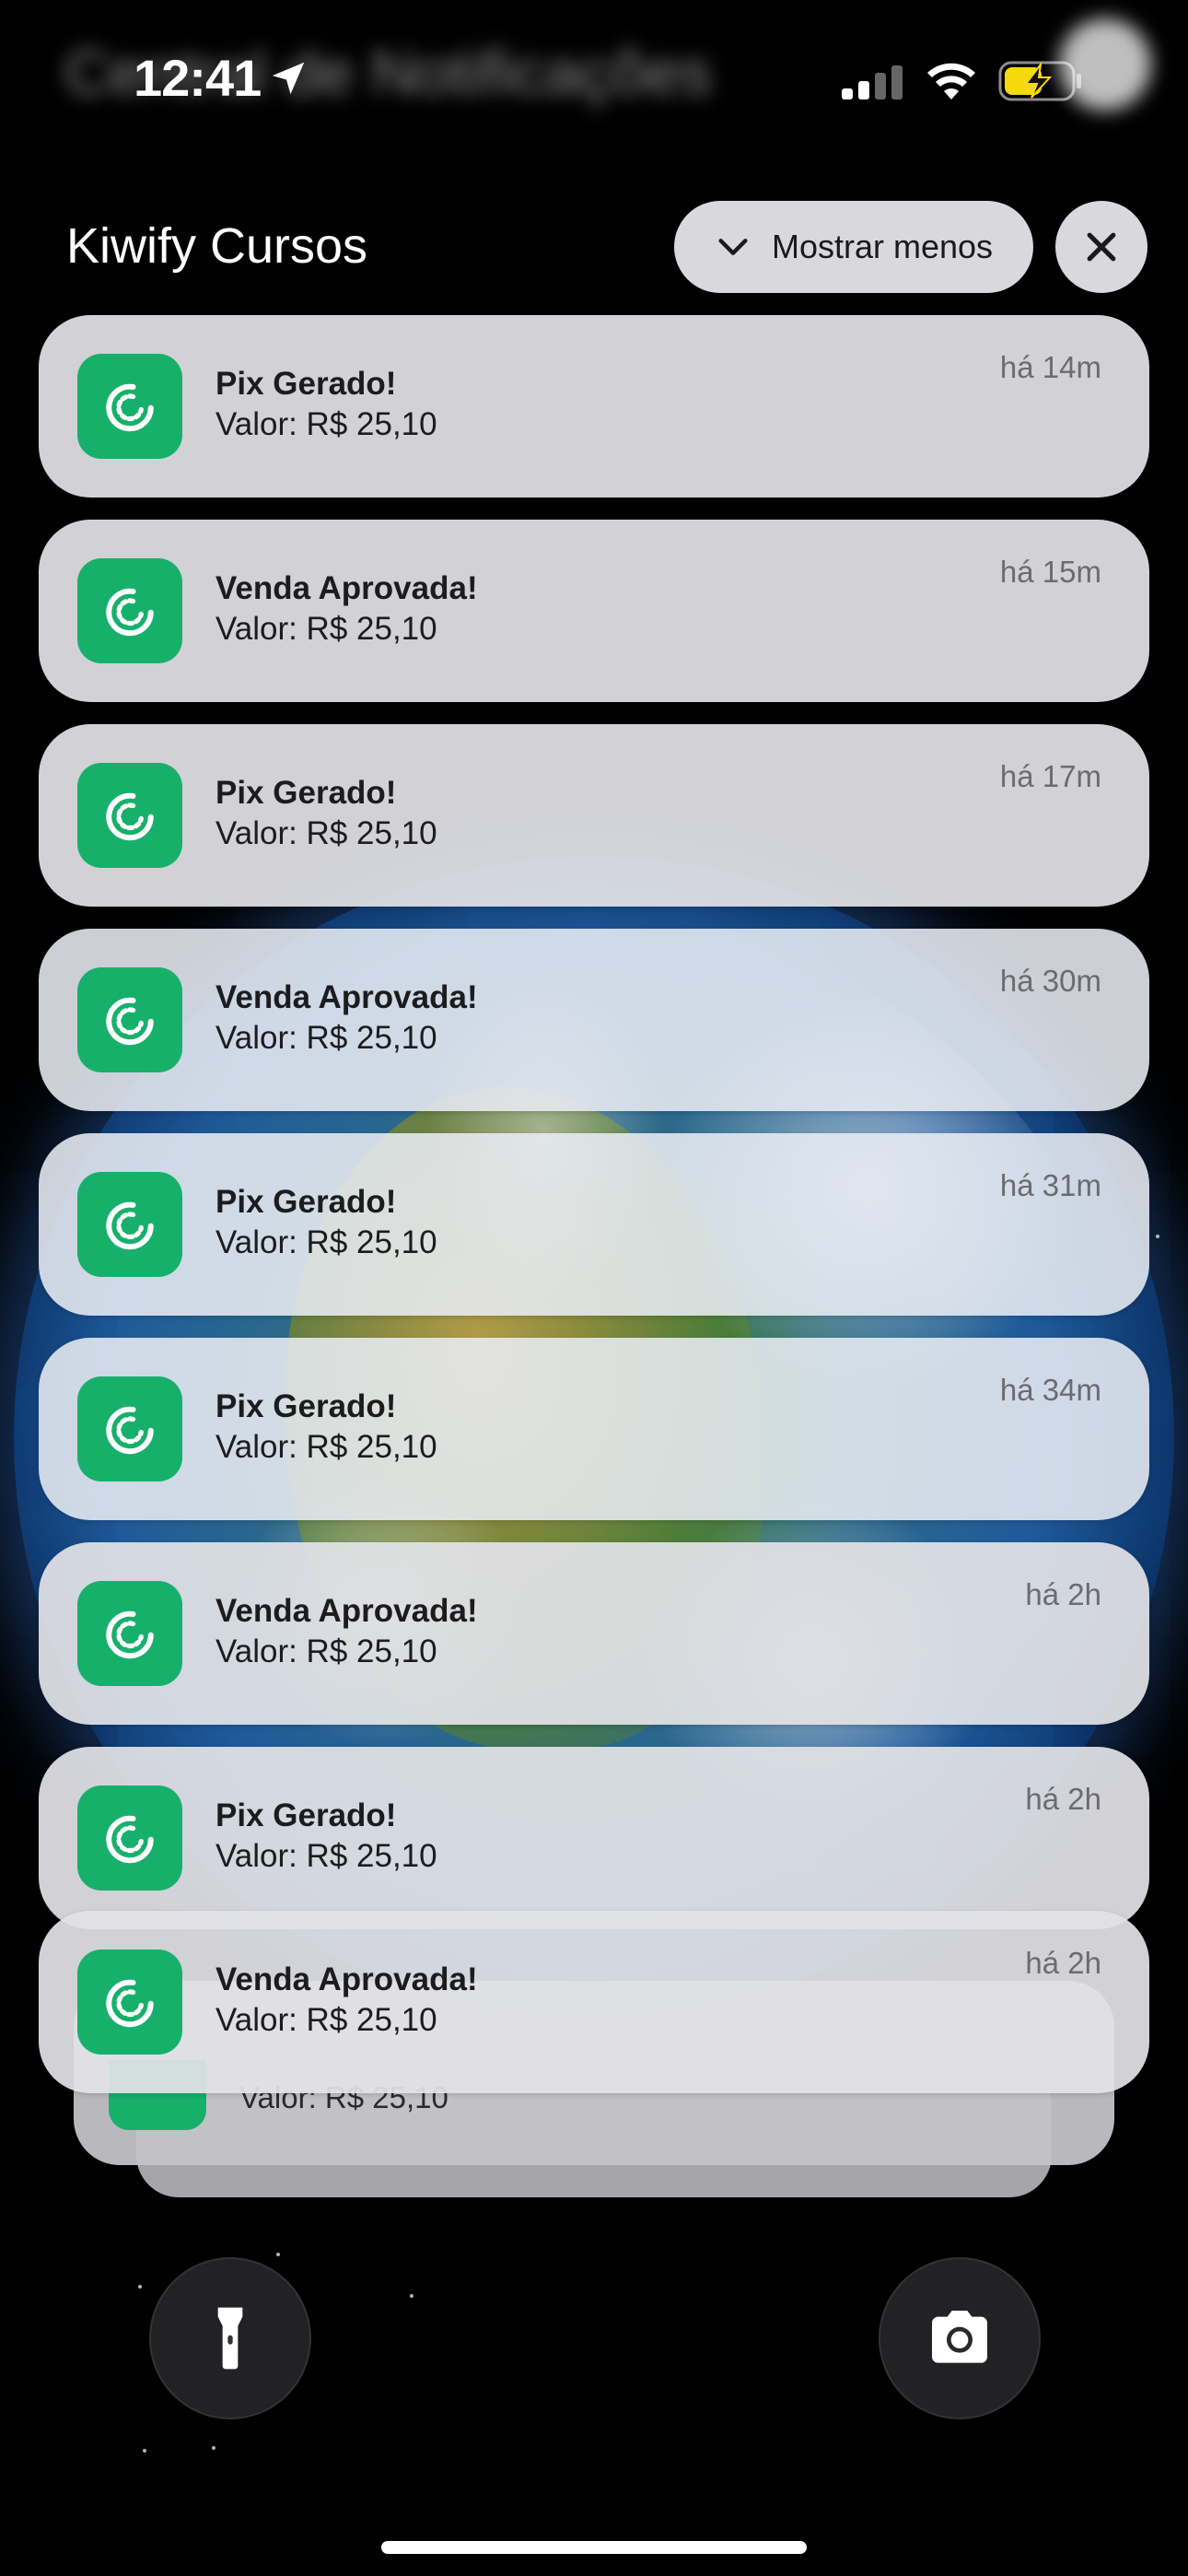 This screenshot has width=1188, height=2576. I want to click on notification-time: há 31m, so click(1050, 1185).